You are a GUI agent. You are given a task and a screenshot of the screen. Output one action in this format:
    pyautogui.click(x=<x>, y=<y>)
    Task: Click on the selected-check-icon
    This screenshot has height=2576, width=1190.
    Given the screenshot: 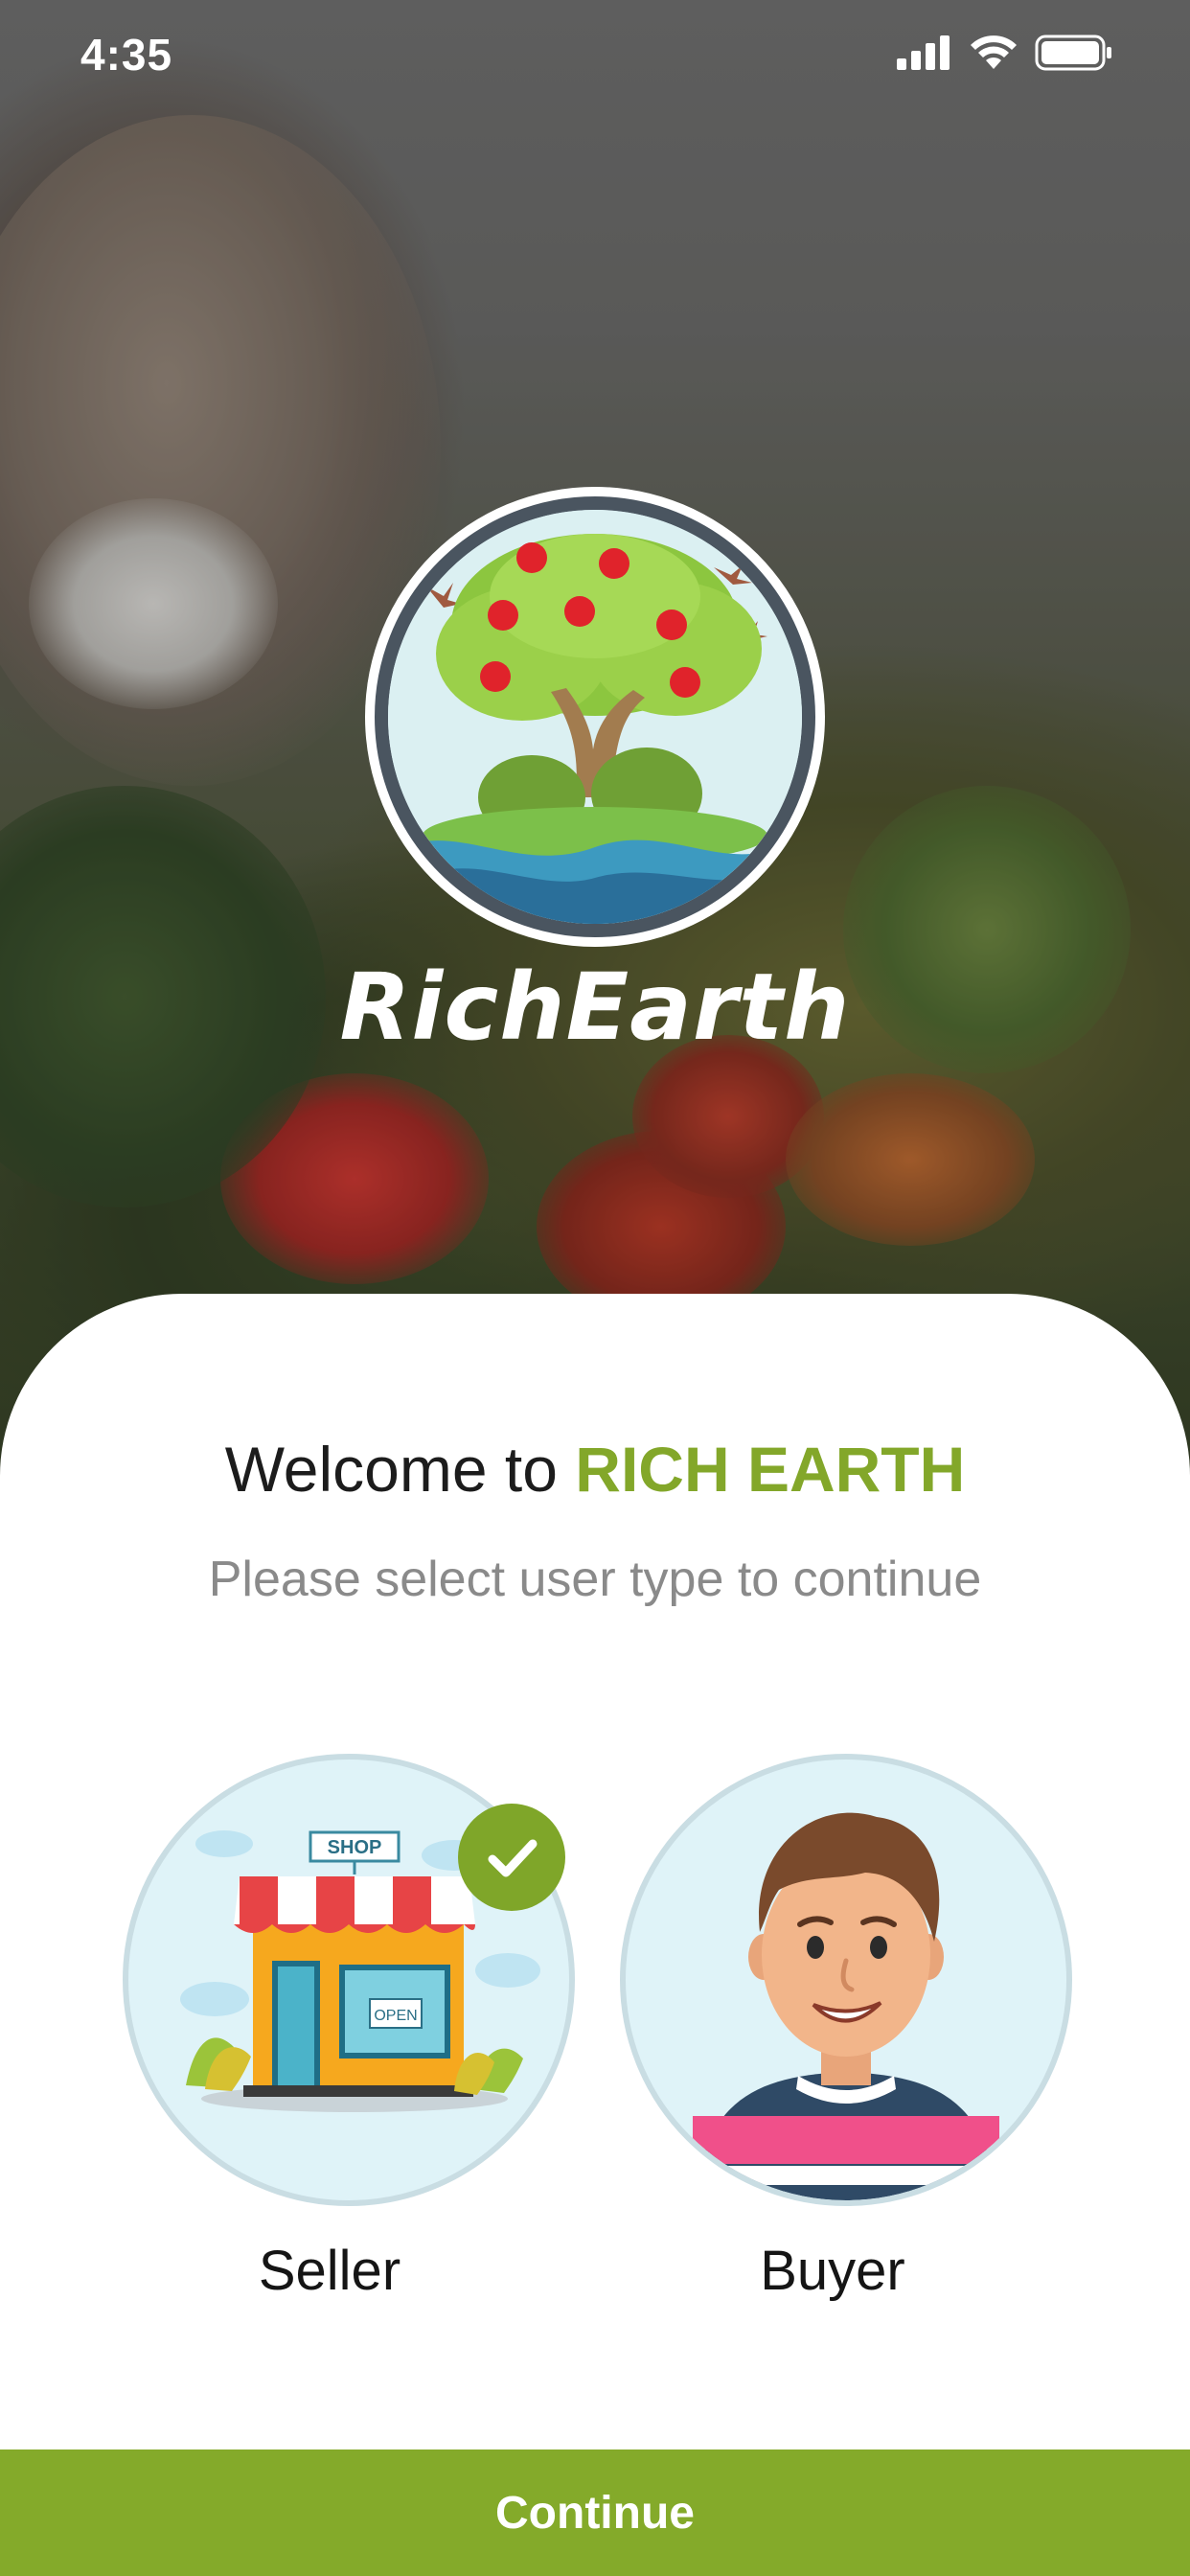 What is the action you would take?
    pyautogui.click(x=512, y=1857)
    